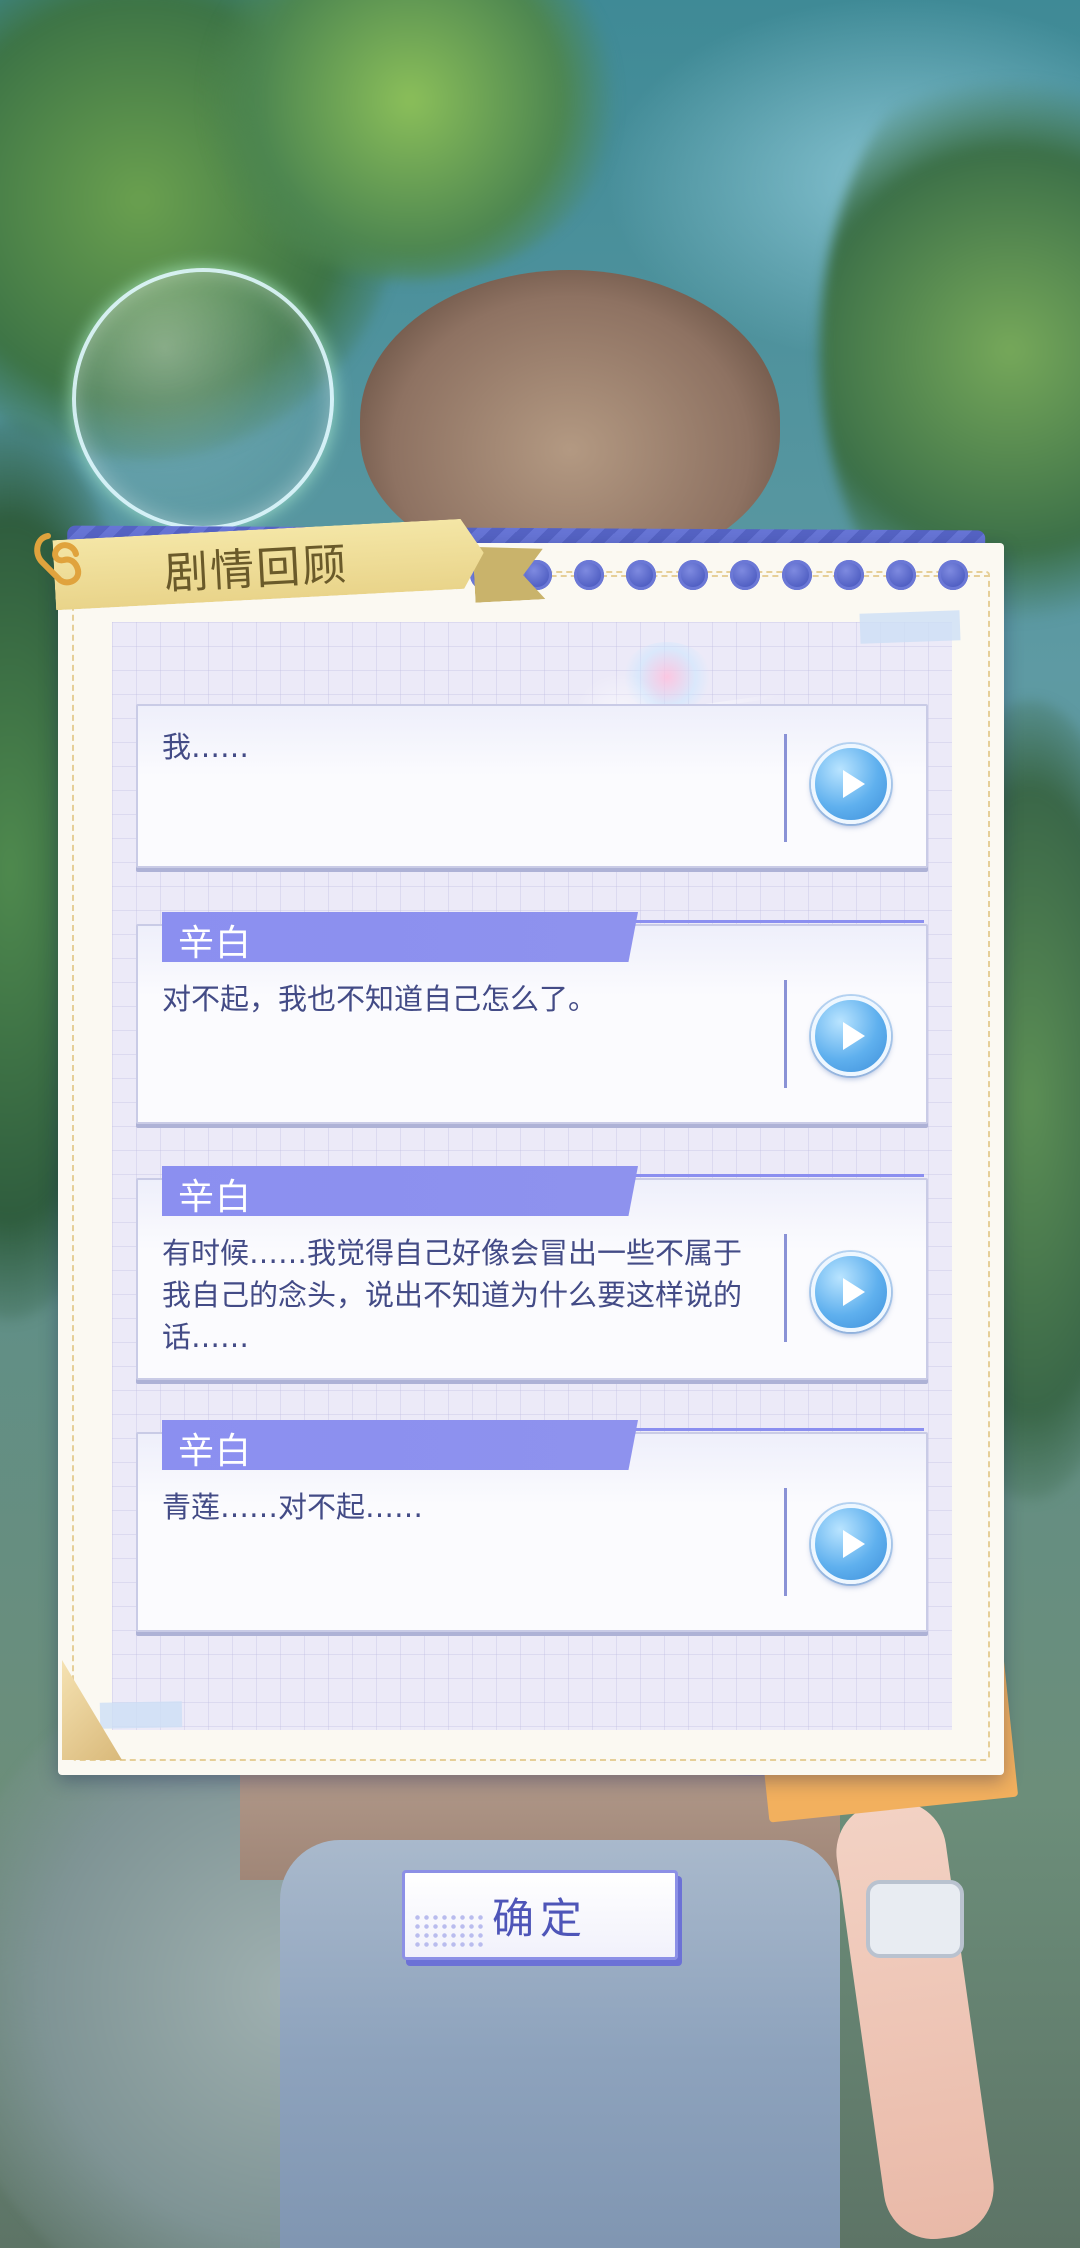 The height and width of the screenshot is (2248, 1080). I want to click on bubble-decoration, so click(203, 399).